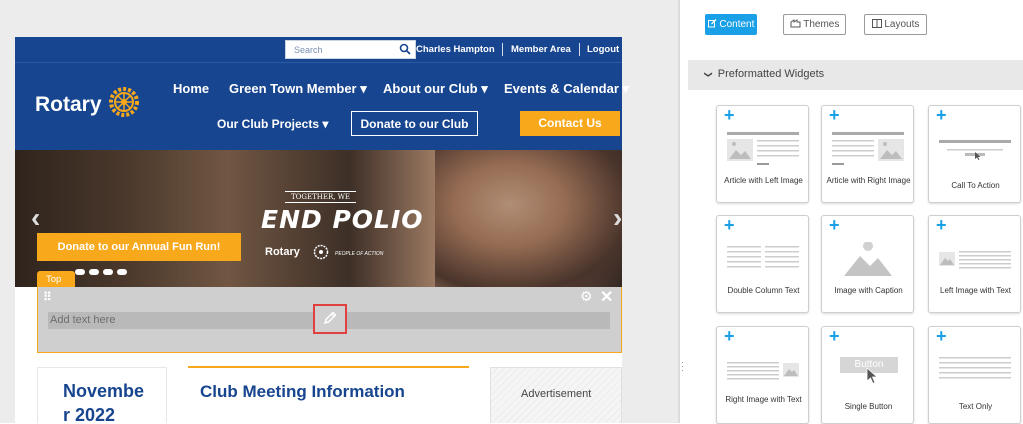 The image size is (1023, 424). What do you see at coordinates (603, 49) in the screenshot?
I see `logout-link: Logout` at bounding box center [603, 49].